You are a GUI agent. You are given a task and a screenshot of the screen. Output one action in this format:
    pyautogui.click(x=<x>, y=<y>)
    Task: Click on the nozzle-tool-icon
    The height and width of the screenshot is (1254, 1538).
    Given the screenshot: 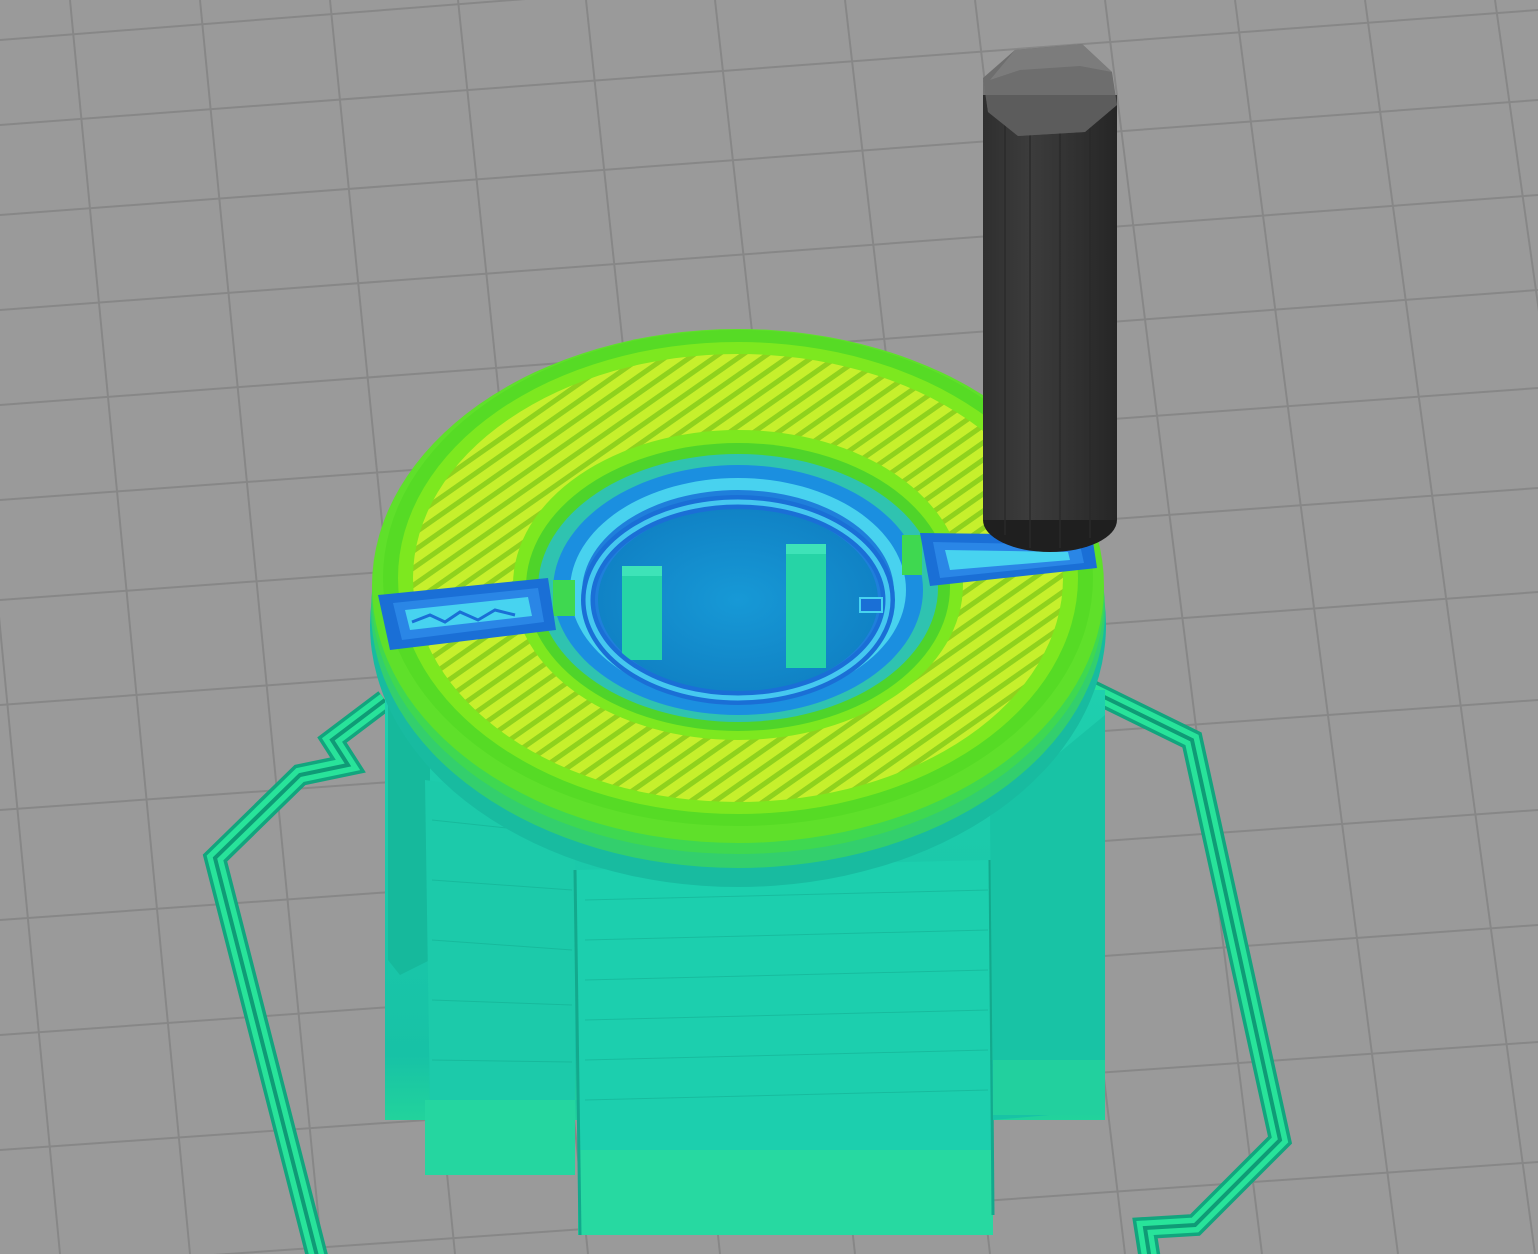 What is the action you would take?
    pyautogui.click(x=1050, y=298)
    